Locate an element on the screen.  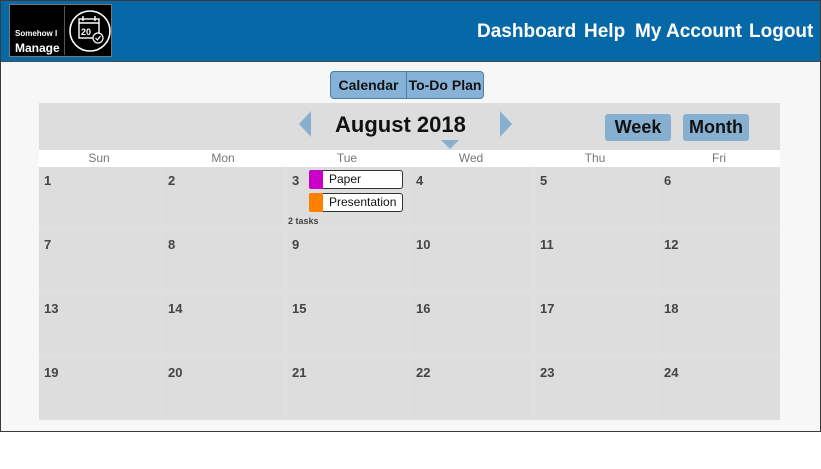
day-cell: 19 is located at coordinates (99, 388).